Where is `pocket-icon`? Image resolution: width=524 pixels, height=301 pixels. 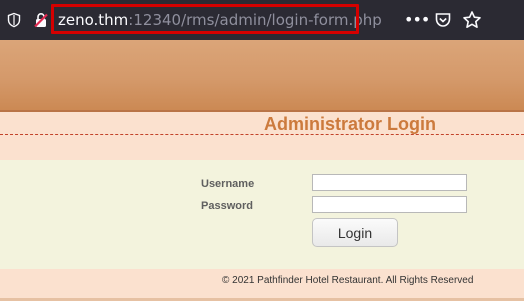
pocket-icon is located at coordinates (443, 20).